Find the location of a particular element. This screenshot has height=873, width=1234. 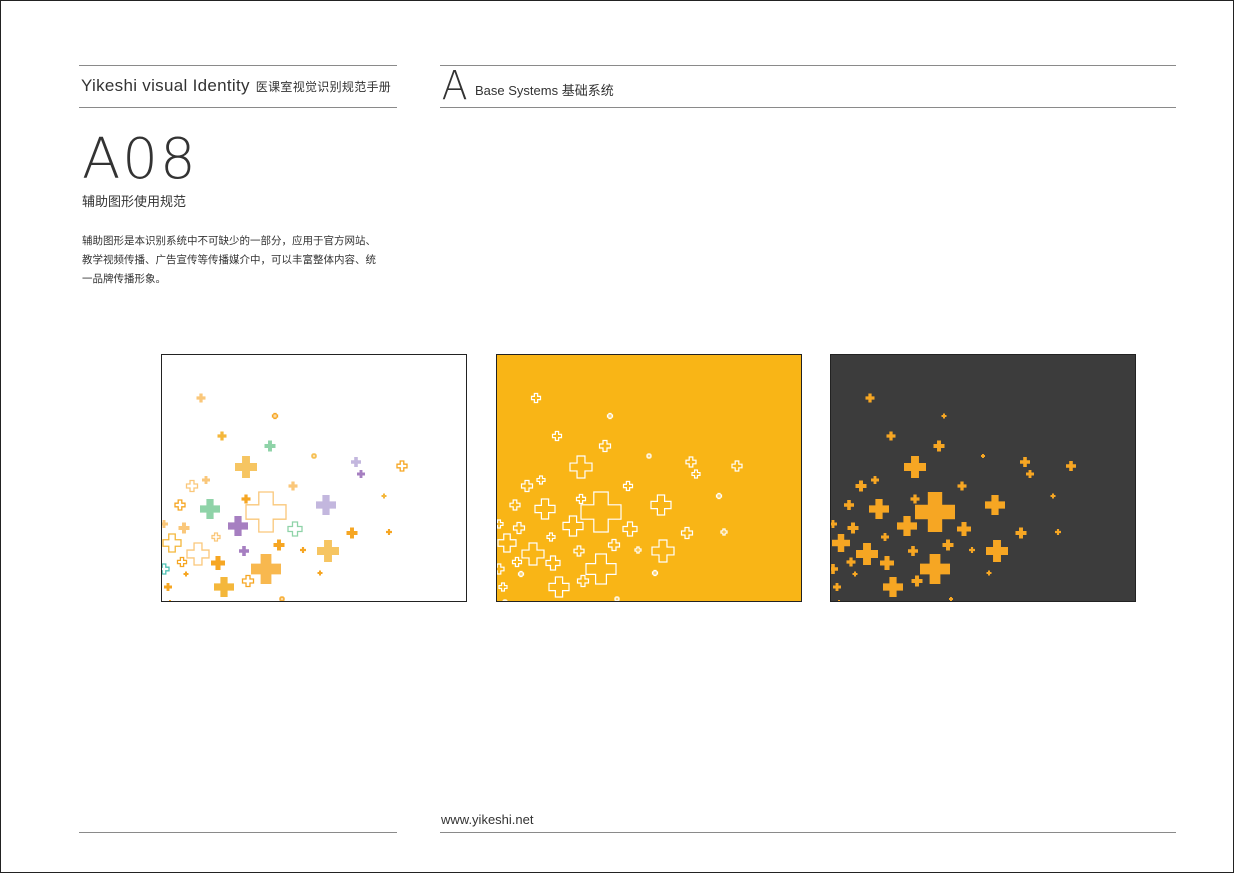

brand-title: Yikeshi visual Identity 医课室视觉识别规范手册 is located at coordinates (236, 86).